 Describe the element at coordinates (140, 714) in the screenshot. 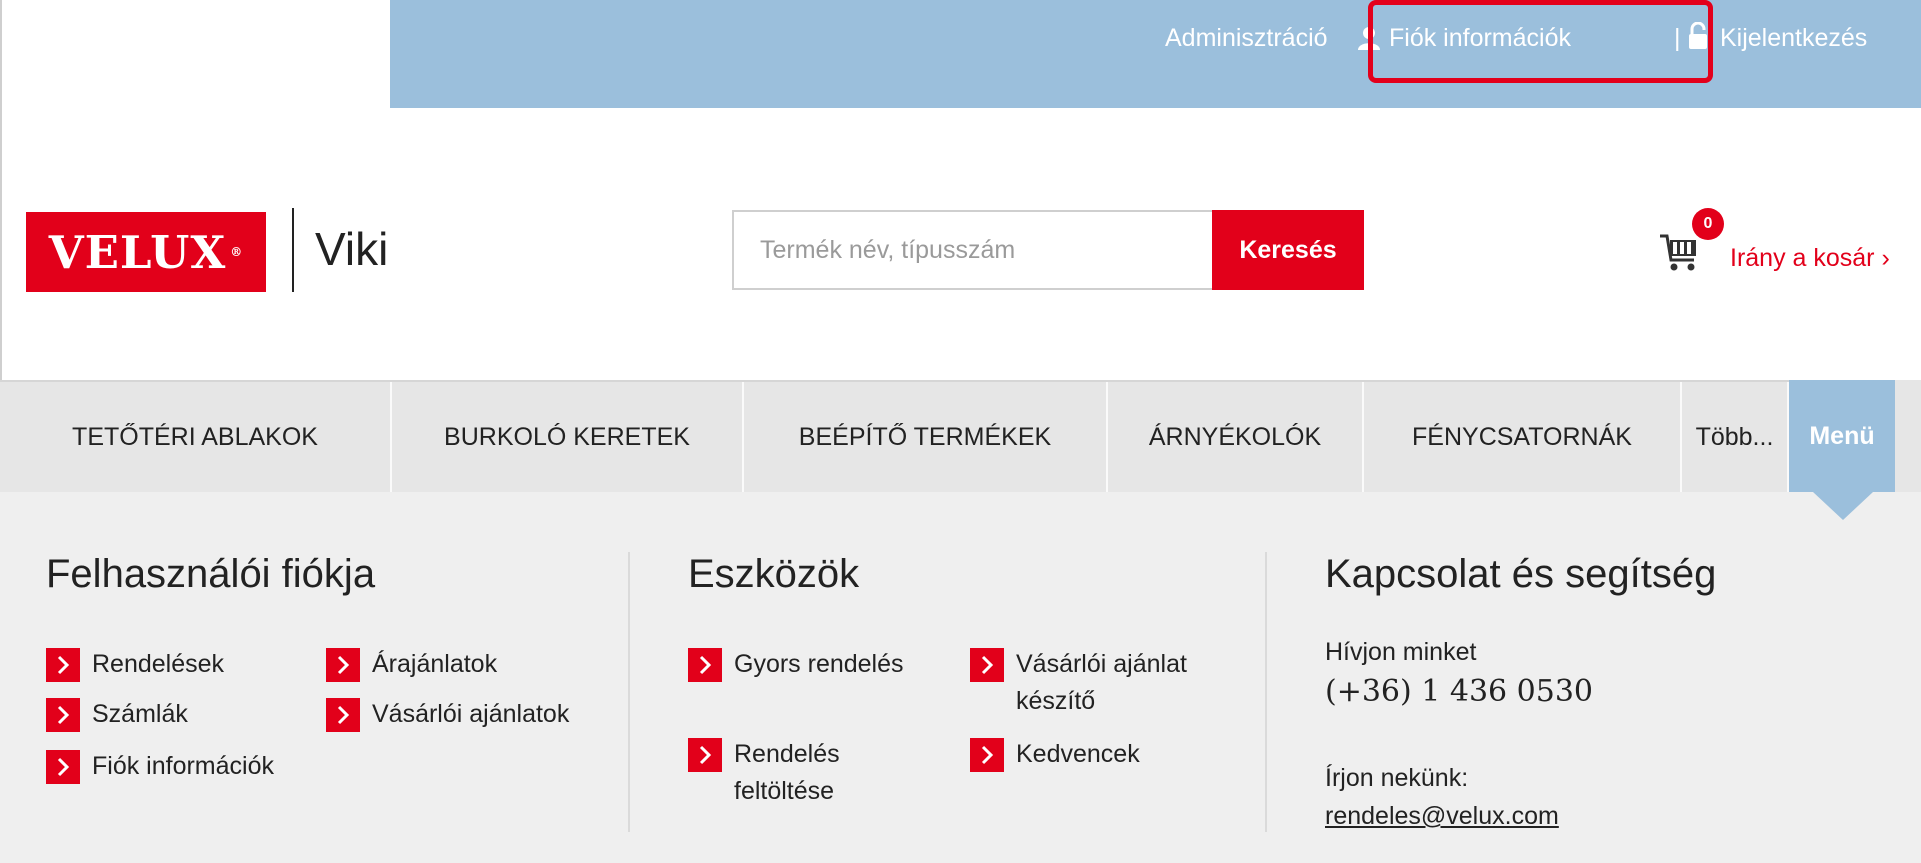

I see `invoices-link-label: Számlák` at that location.